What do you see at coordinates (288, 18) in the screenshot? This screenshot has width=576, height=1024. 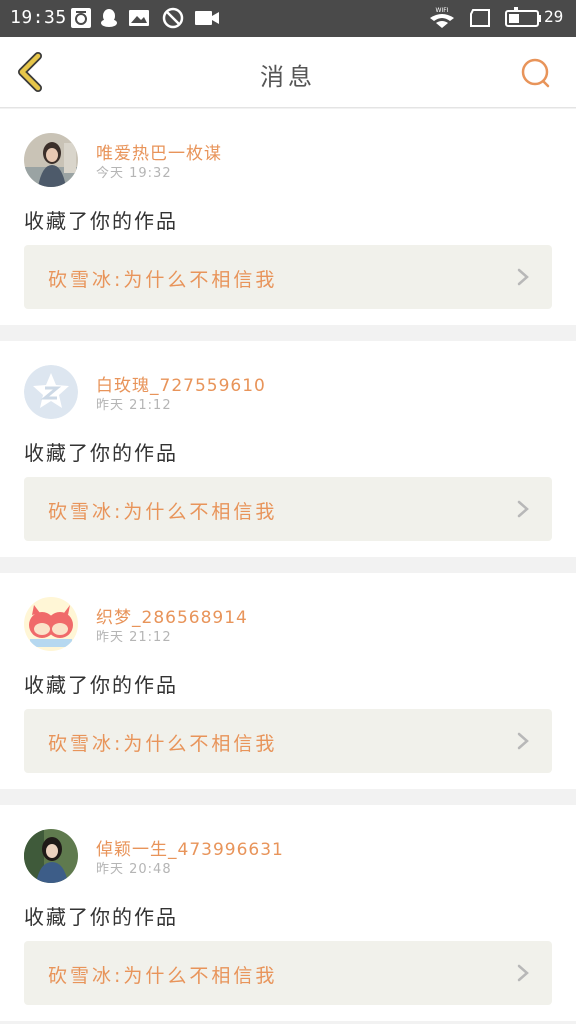 I see `status-bar: 19:35 WIFI 29` at bounding box center [288, 18].